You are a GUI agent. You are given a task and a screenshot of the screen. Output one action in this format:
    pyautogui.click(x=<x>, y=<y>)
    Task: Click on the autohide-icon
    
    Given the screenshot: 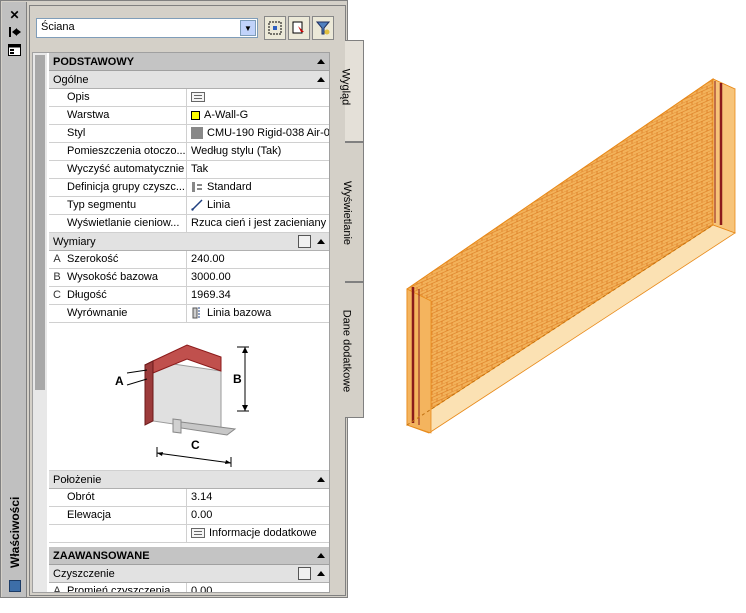 What is the action you would take?
    pyautogui.click(x=14, y=33)
    